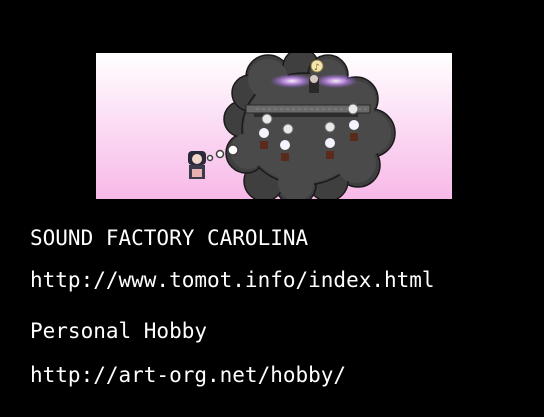 This screenshot has width=544, height=417. I want to click on stage-light-right, so click(336, 81).